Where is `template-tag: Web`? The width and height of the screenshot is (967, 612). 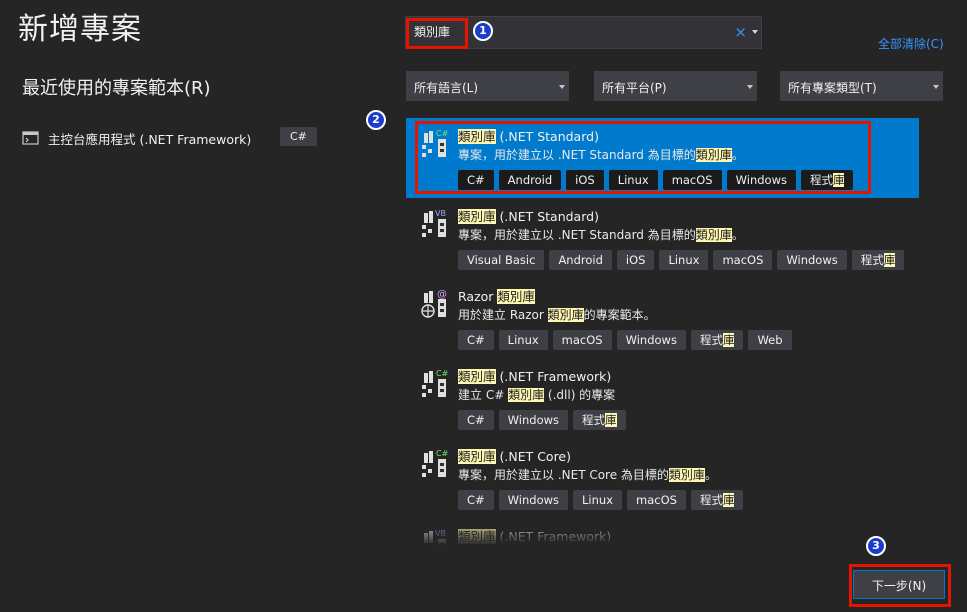 template-tag: Web is located at coordinates (770, 340).